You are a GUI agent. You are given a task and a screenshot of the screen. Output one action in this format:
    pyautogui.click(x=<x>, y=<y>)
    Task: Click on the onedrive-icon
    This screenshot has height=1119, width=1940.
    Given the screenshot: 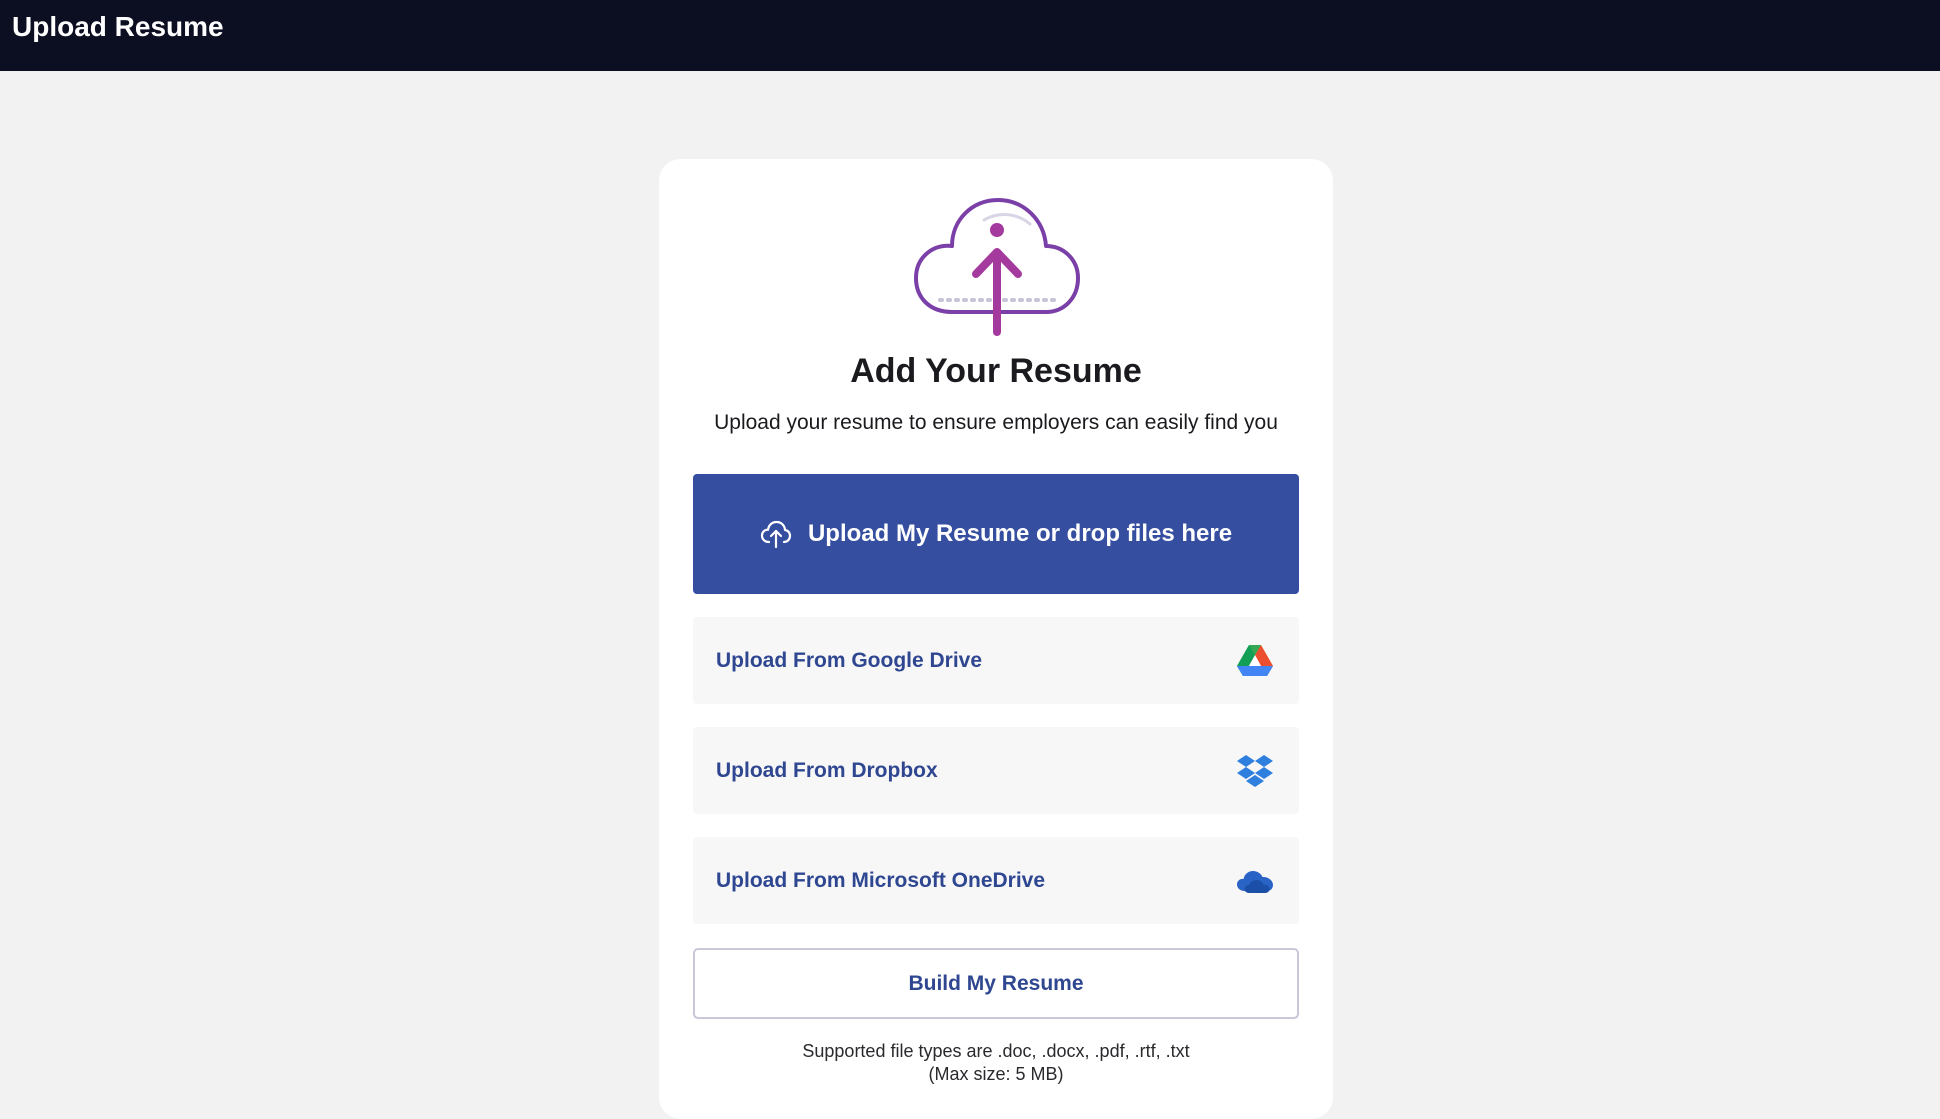 What is the action you would take?
    pyautogui.click(x=1255, y=882)
    